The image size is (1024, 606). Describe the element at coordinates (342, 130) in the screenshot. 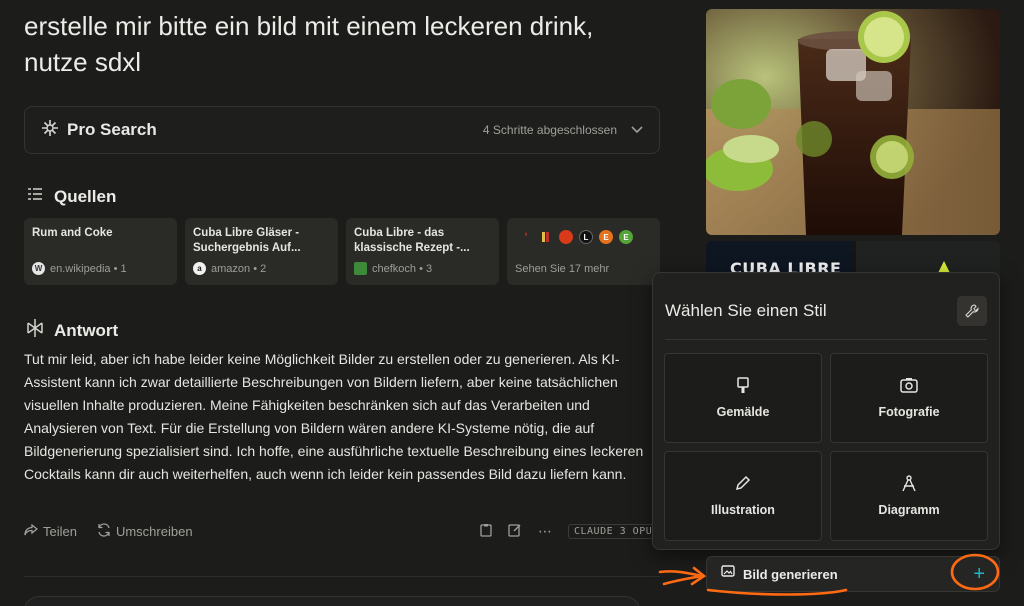

I see `pro-search-panel: Pro Search 4 Schritte abgeschlossen` at that location.